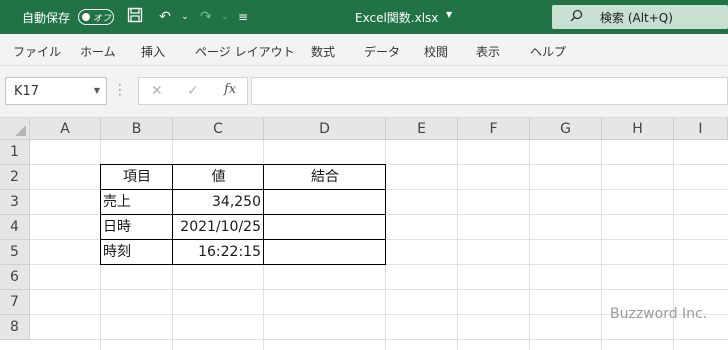 This screenshot has width=728, height=350. I want to click on search-box: 検索 (Alt+Q), so click(640, 17).